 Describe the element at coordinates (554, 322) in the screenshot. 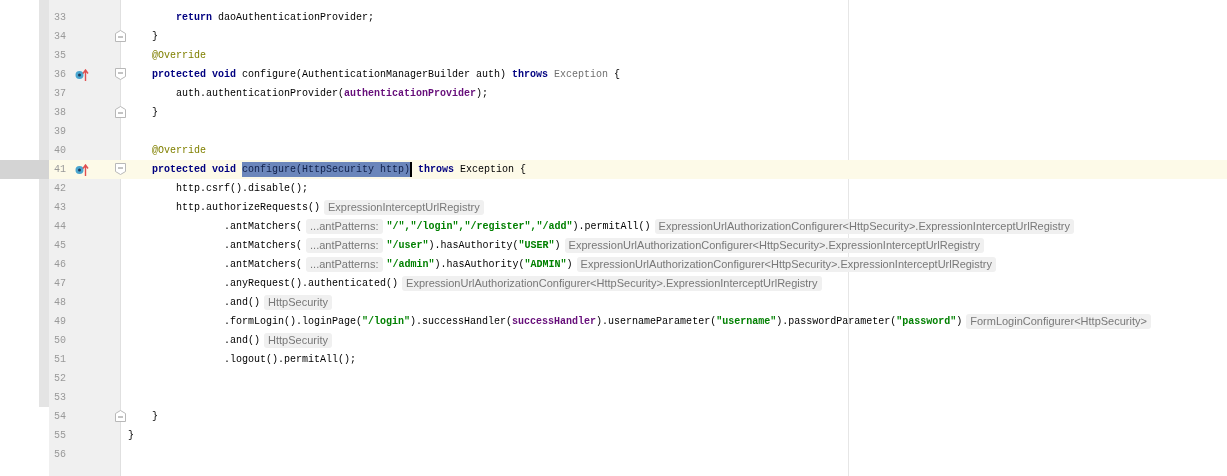

I see `field-reference: successHandler` at that location.